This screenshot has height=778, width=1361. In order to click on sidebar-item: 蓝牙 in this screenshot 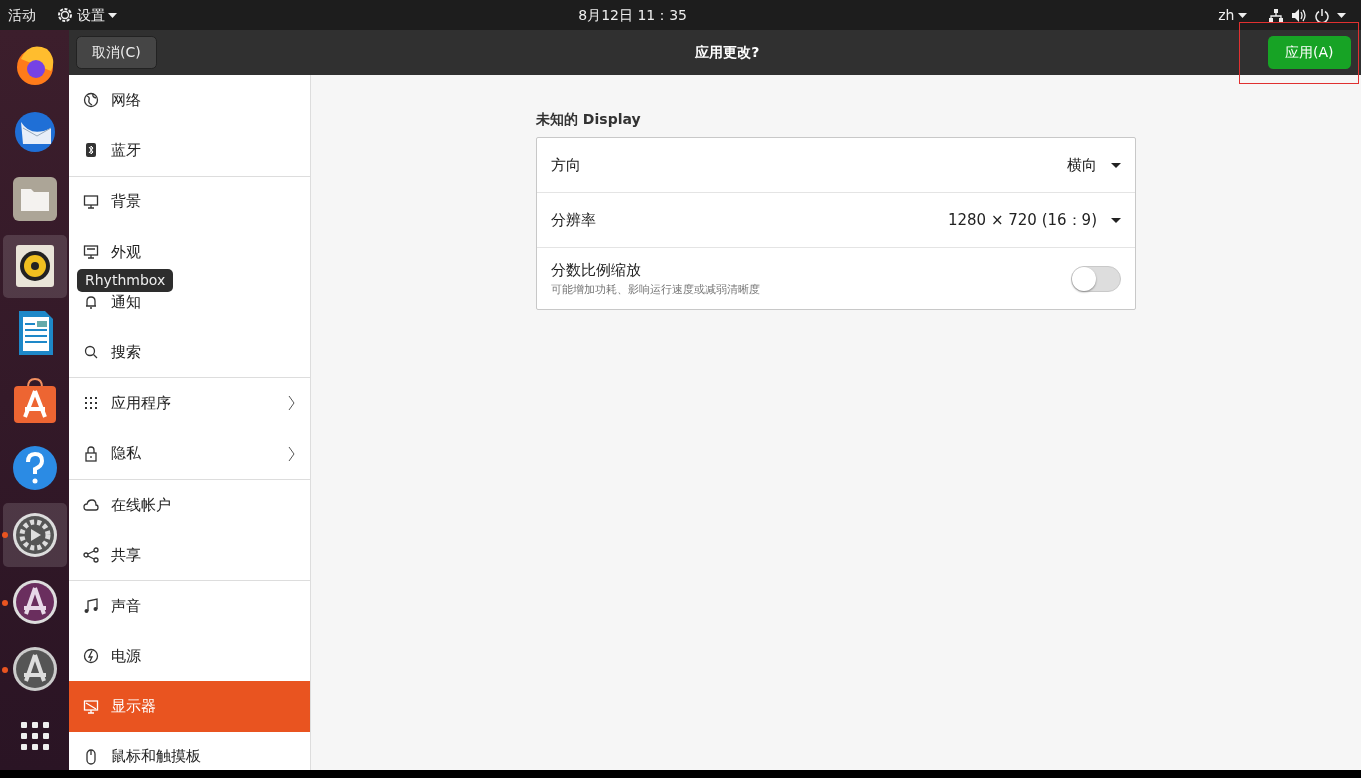, I will do `click(126, 150)`.